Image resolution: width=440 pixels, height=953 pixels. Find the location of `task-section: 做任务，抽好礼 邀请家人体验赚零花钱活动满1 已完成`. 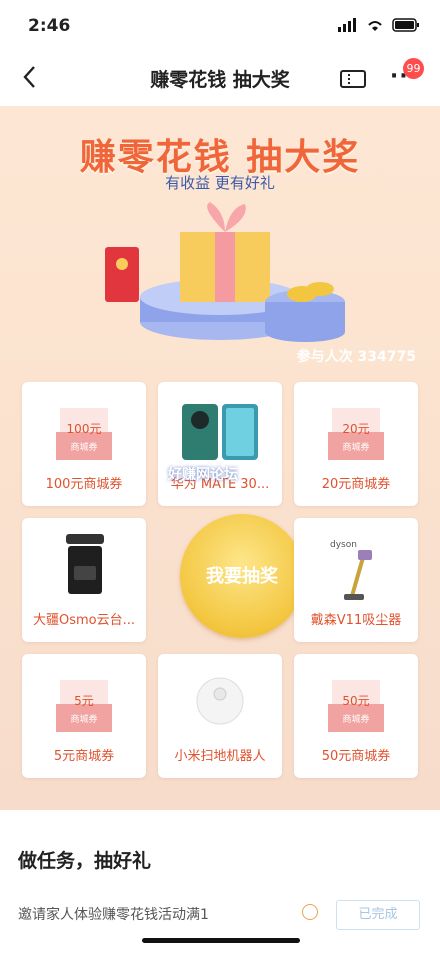

task-section: 做任务，抽好礼 邀请家人体验赚零花钱活动满1 已完成 is located at coordinates (220, 888).